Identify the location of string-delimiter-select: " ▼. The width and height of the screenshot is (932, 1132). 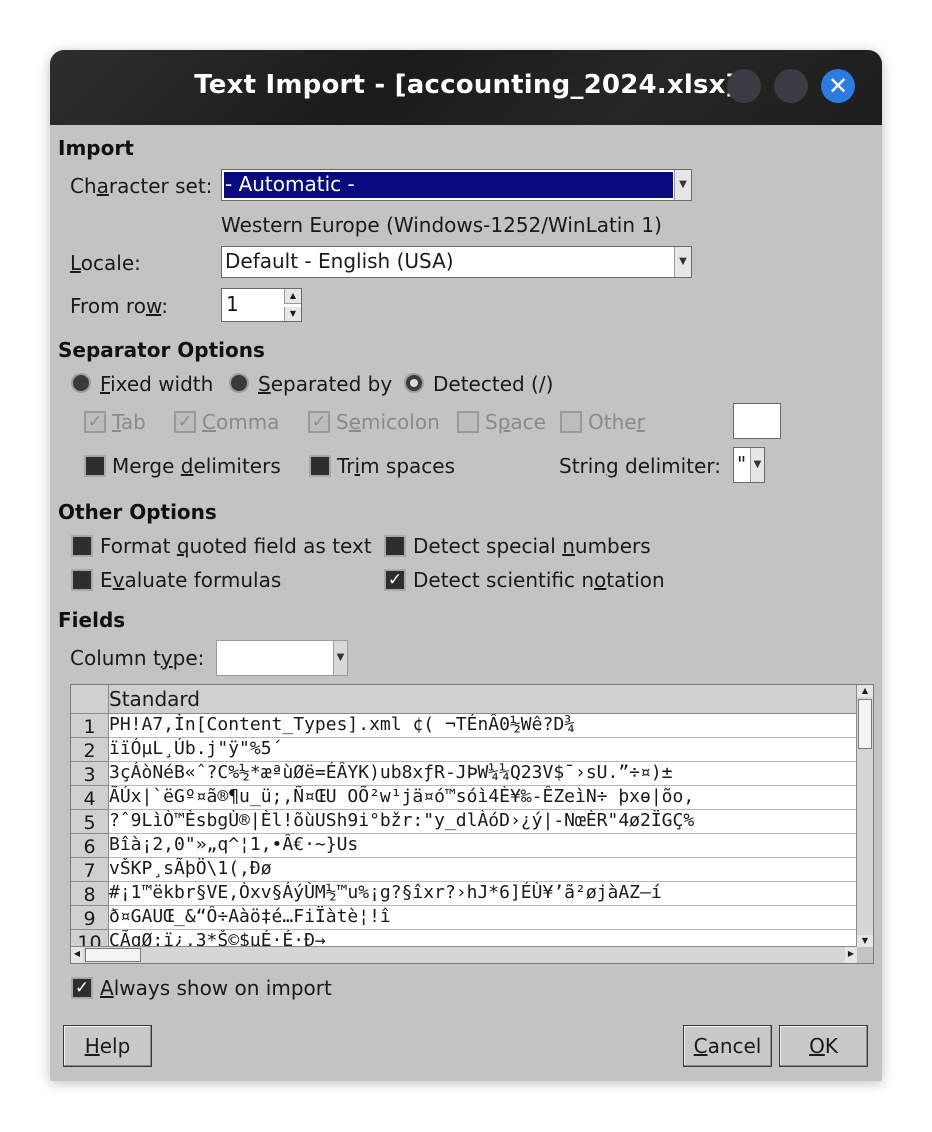
(749, 465).